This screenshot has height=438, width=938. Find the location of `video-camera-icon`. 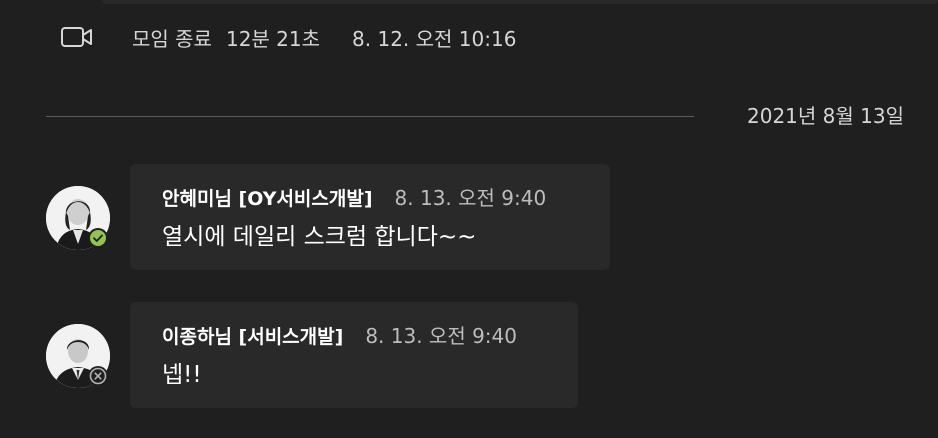

video-camera-icon is located at coordinates (78, 37).